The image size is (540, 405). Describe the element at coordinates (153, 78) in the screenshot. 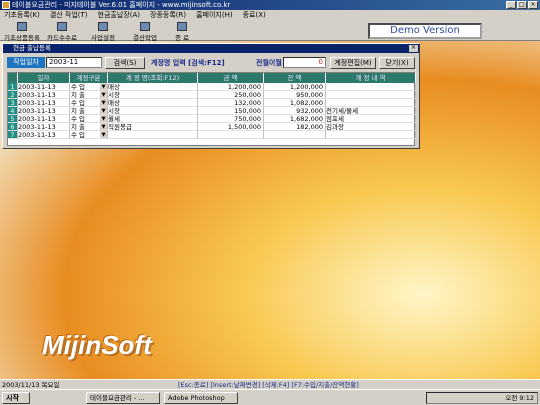

I see `header-account: 계 정 명(조회:F12)` at that location.